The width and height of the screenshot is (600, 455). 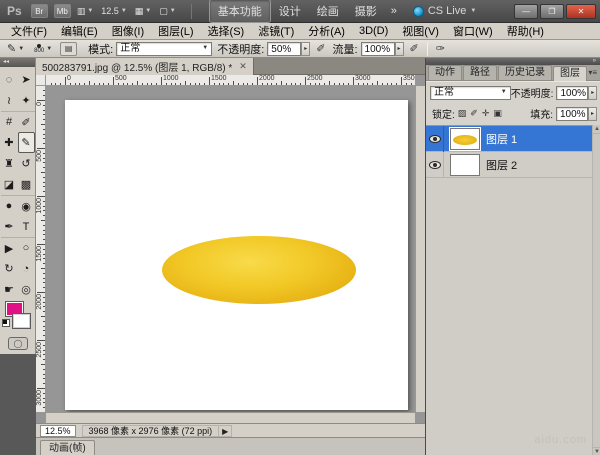 I want to click on menu-item: 窗口(W), so click(x=473, y=31).